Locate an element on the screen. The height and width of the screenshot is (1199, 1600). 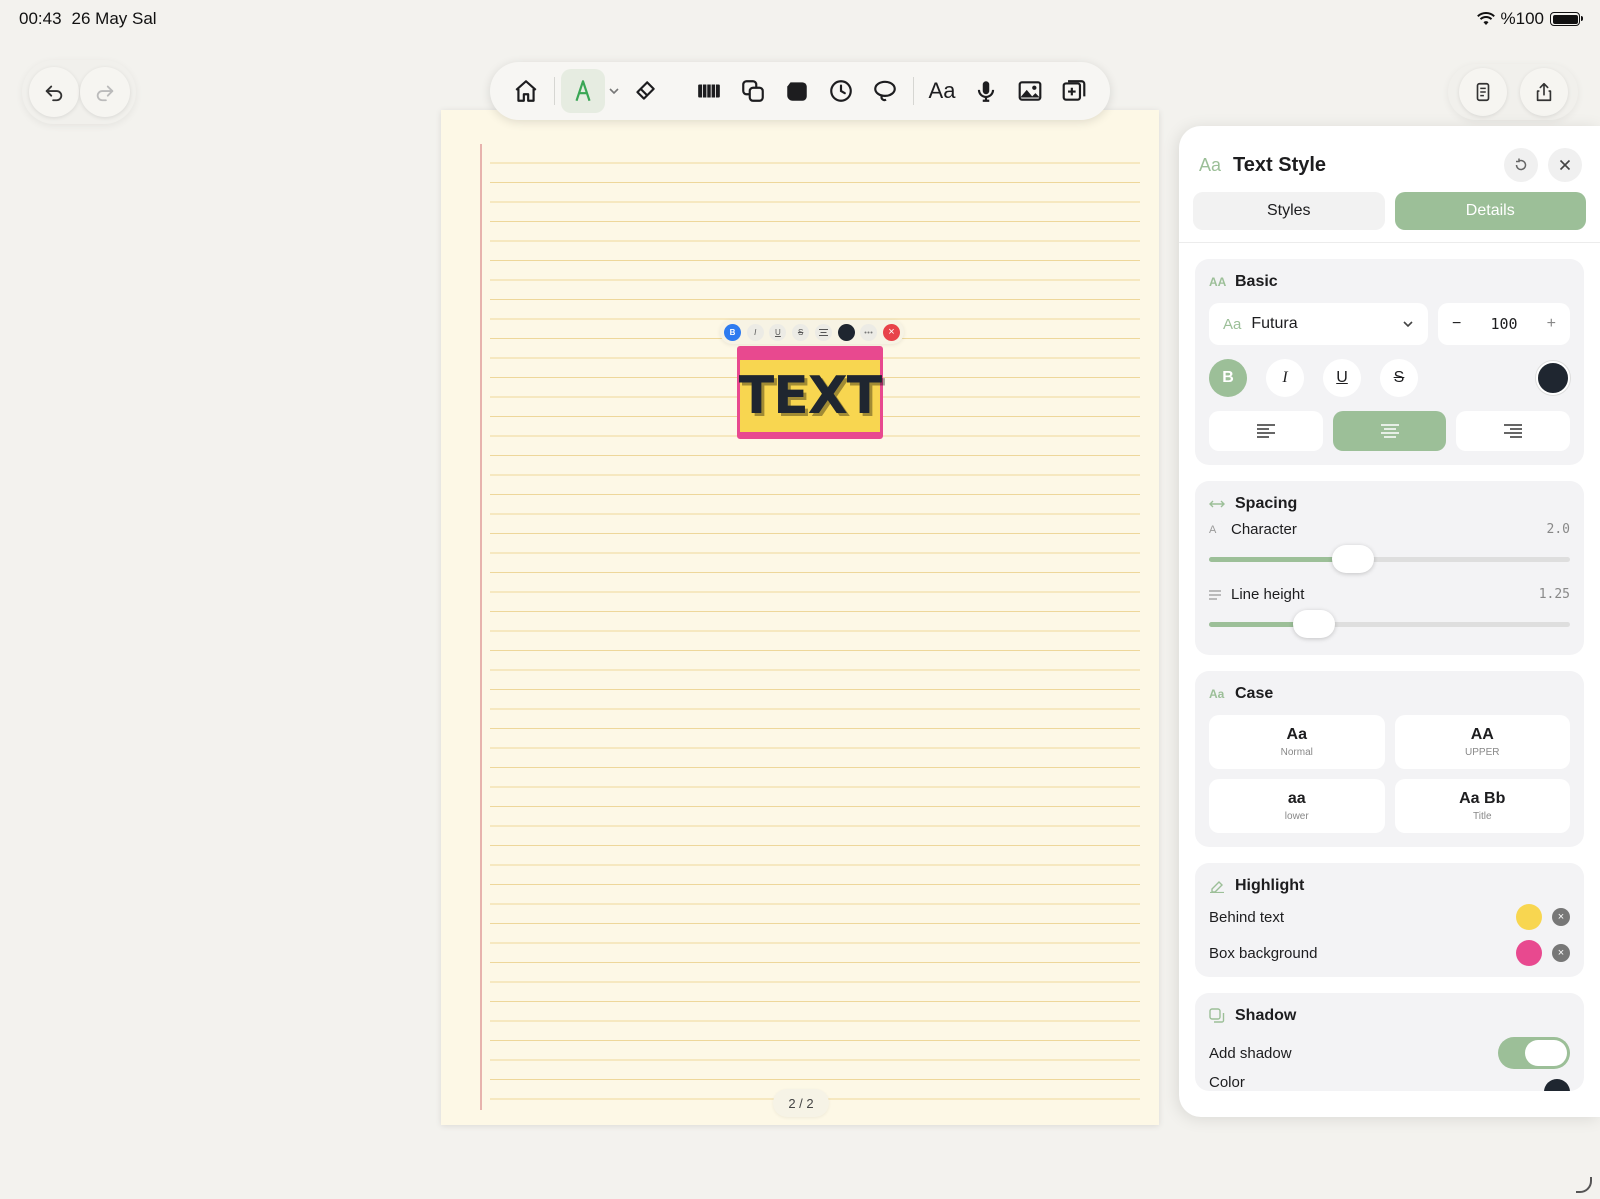
case-heading-label: Case is located at coordinates (1254, 693).